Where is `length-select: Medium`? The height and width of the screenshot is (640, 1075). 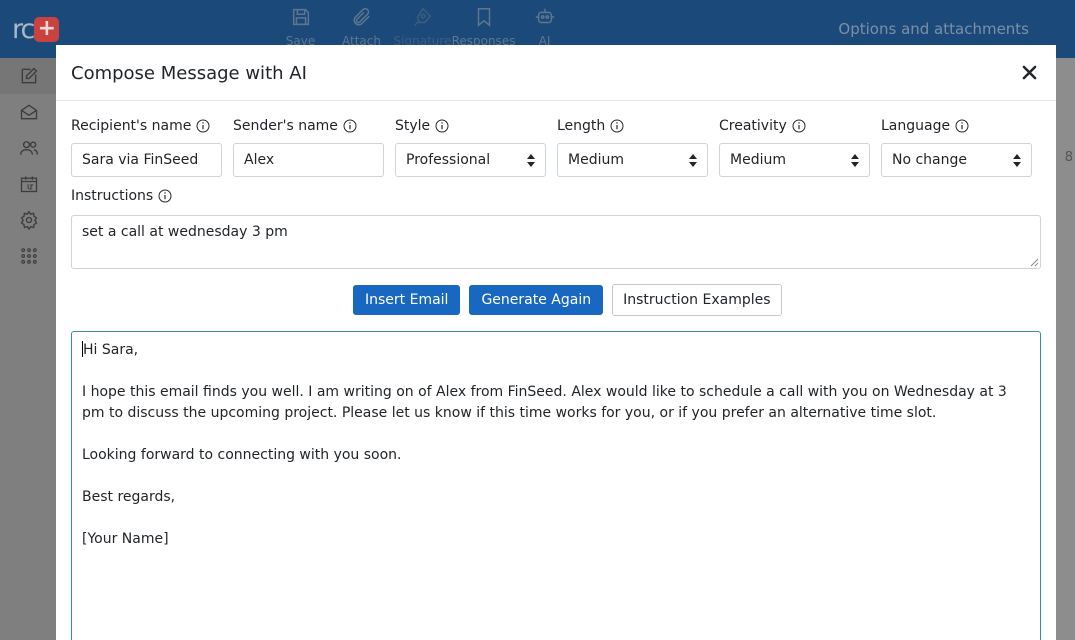
length-select: Medium is located at coordinates (632, 160).